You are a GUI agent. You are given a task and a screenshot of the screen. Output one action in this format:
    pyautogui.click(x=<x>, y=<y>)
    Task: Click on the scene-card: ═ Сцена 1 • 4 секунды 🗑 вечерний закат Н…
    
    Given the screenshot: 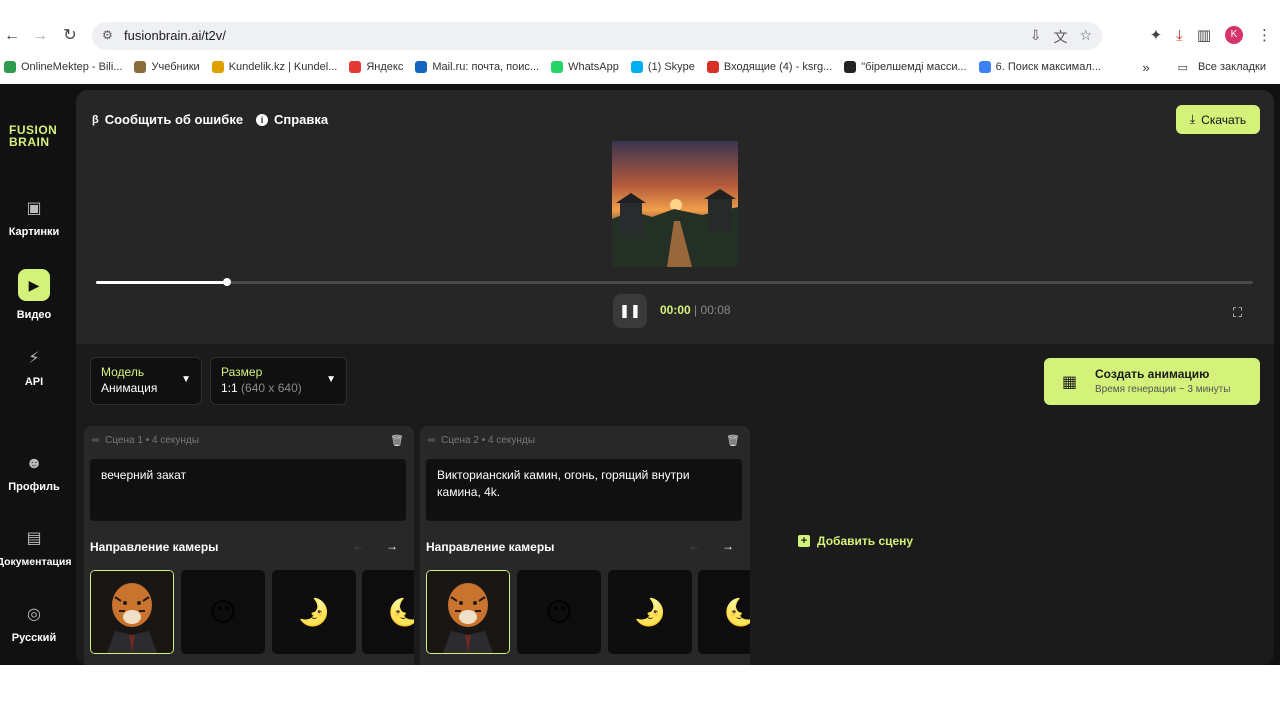 What is the action you would take?
    pyautogui.click(x=249, y=545)
    